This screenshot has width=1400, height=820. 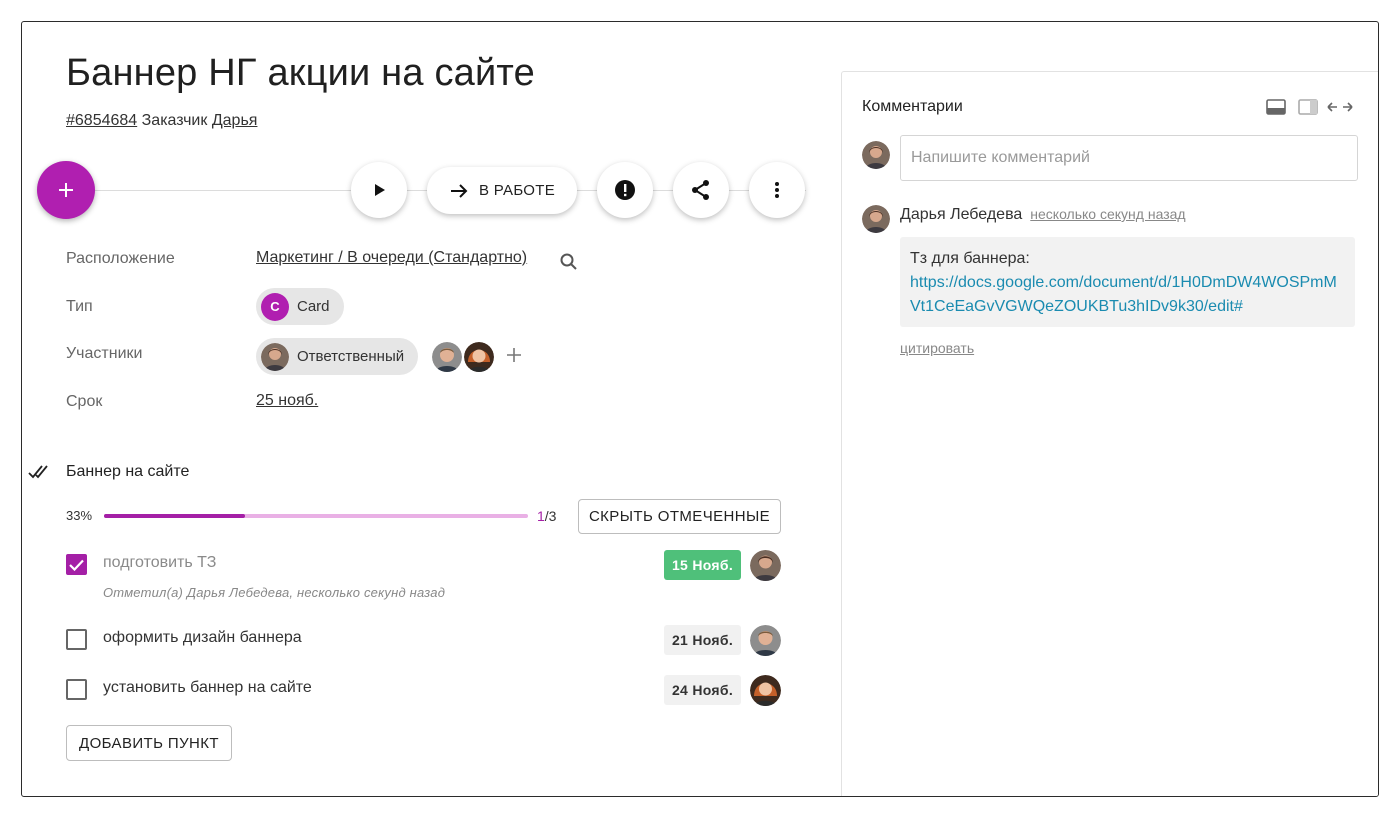 I want to click on checklist-item-text: установить баннер на сайте, so click(x=207, y=688).